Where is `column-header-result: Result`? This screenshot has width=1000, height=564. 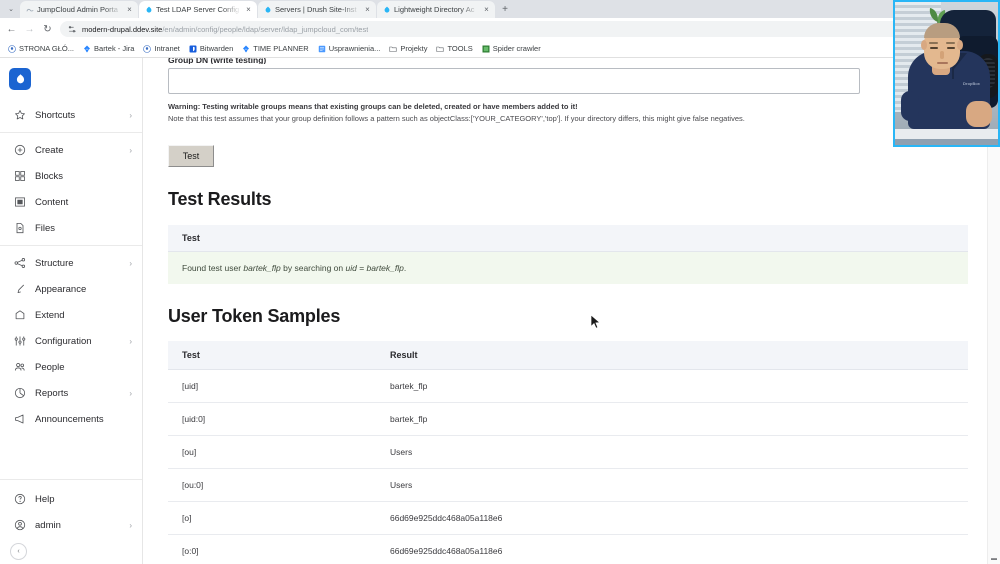 column-header-result: Result is located at coordinates (672, 355).